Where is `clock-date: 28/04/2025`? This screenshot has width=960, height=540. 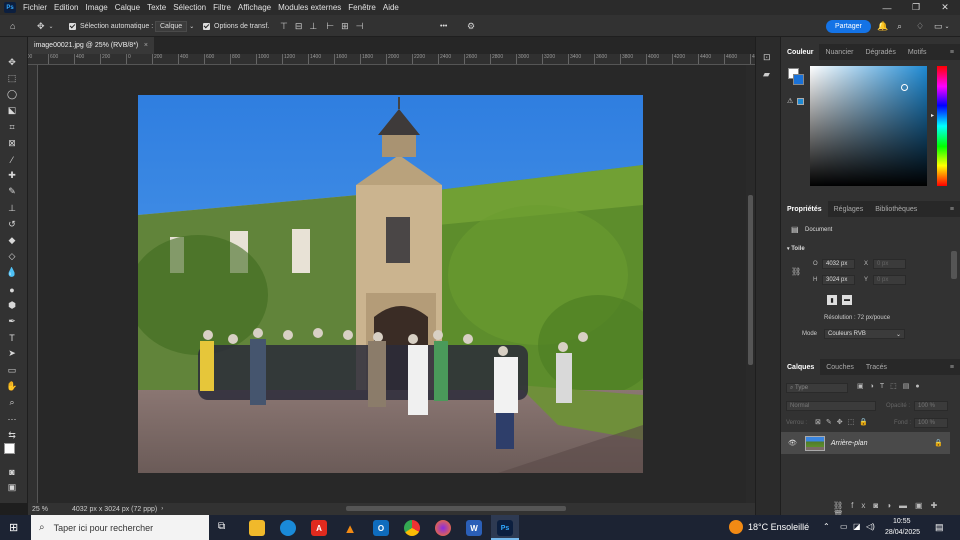
clock-date: 28/04/2025 is located at coordinates (902, 532).